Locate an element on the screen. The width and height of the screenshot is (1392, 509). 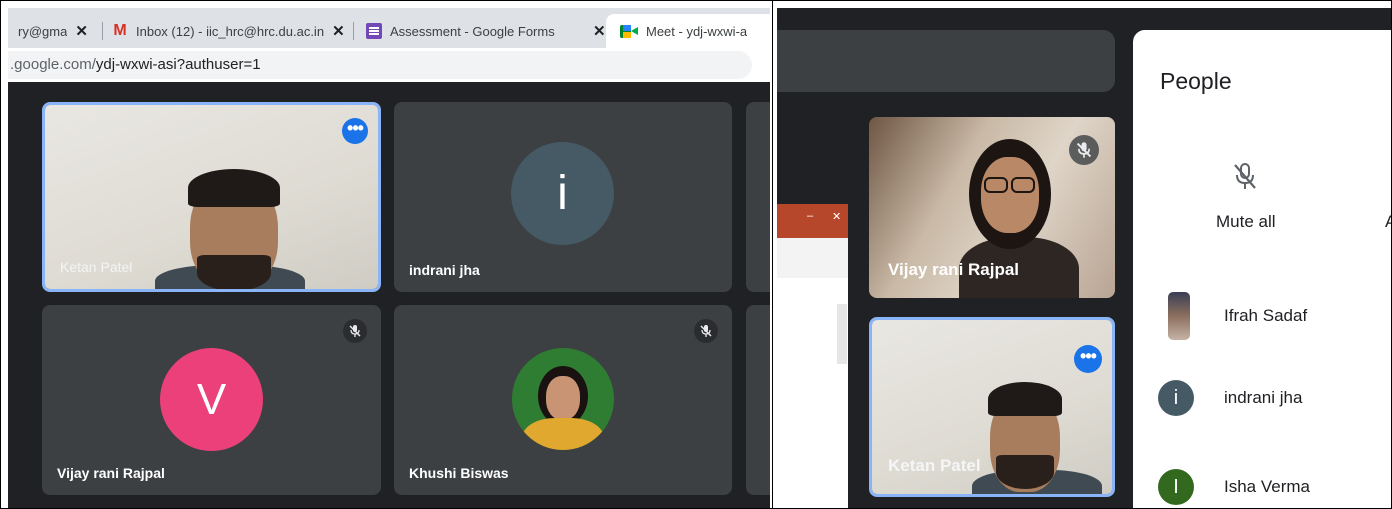
minimize-icon: – is located at coordinates (810, 216).